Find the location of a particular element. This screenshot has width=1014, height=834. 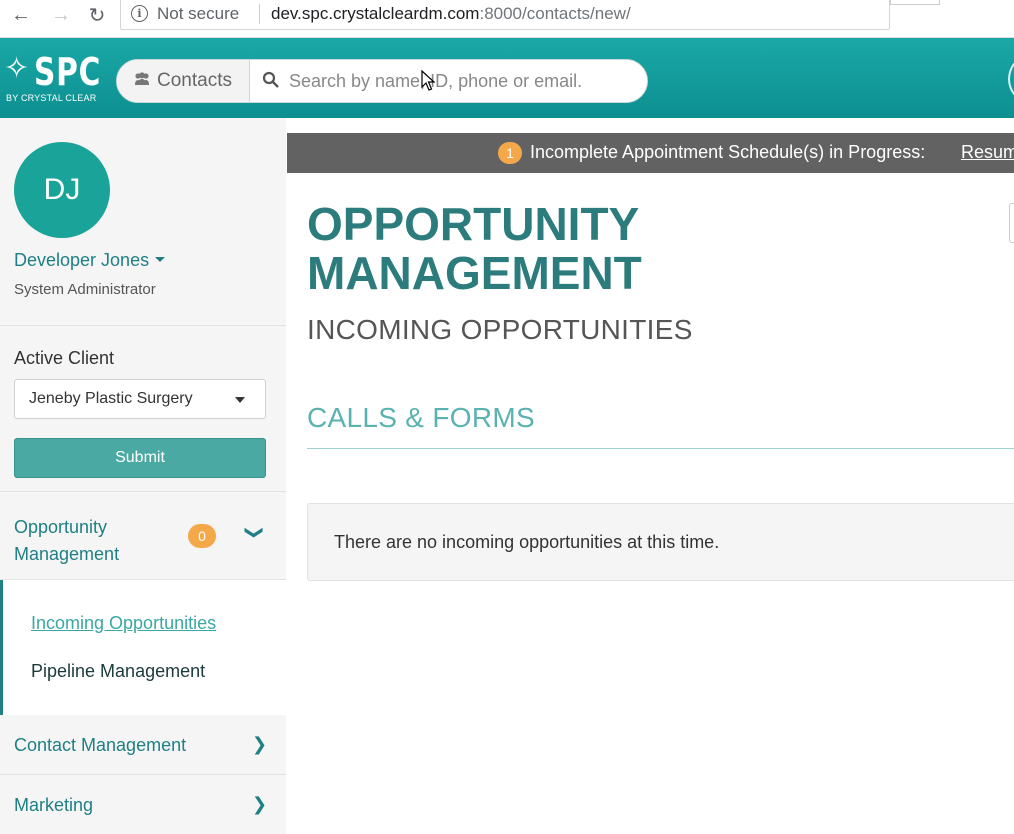

sidebar-item-label: Contact Management is located at coordinates (100, 745).